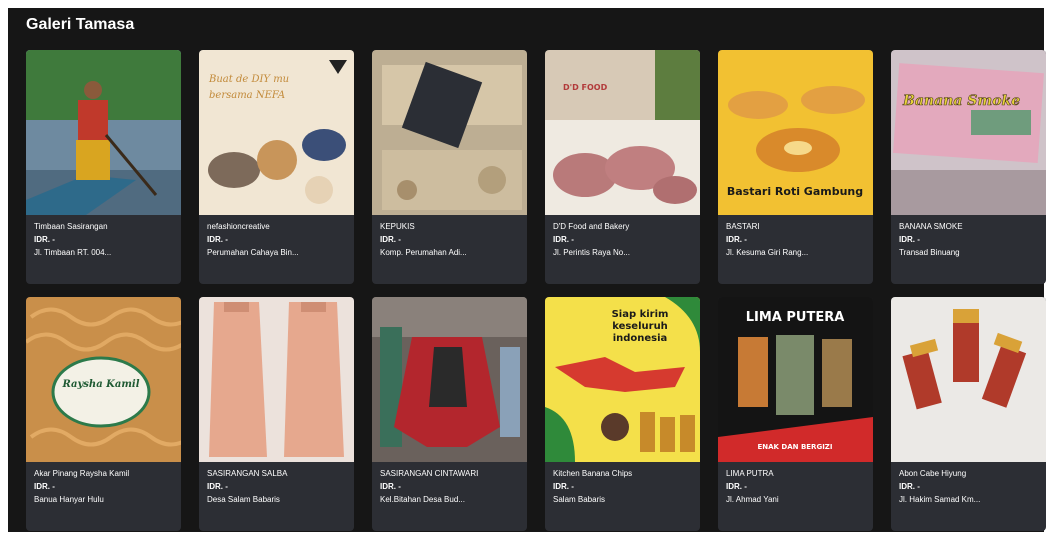 The image size is (1052, 538). I want to click on card-name: Timbaan Sasirangan, so click(71, 227).